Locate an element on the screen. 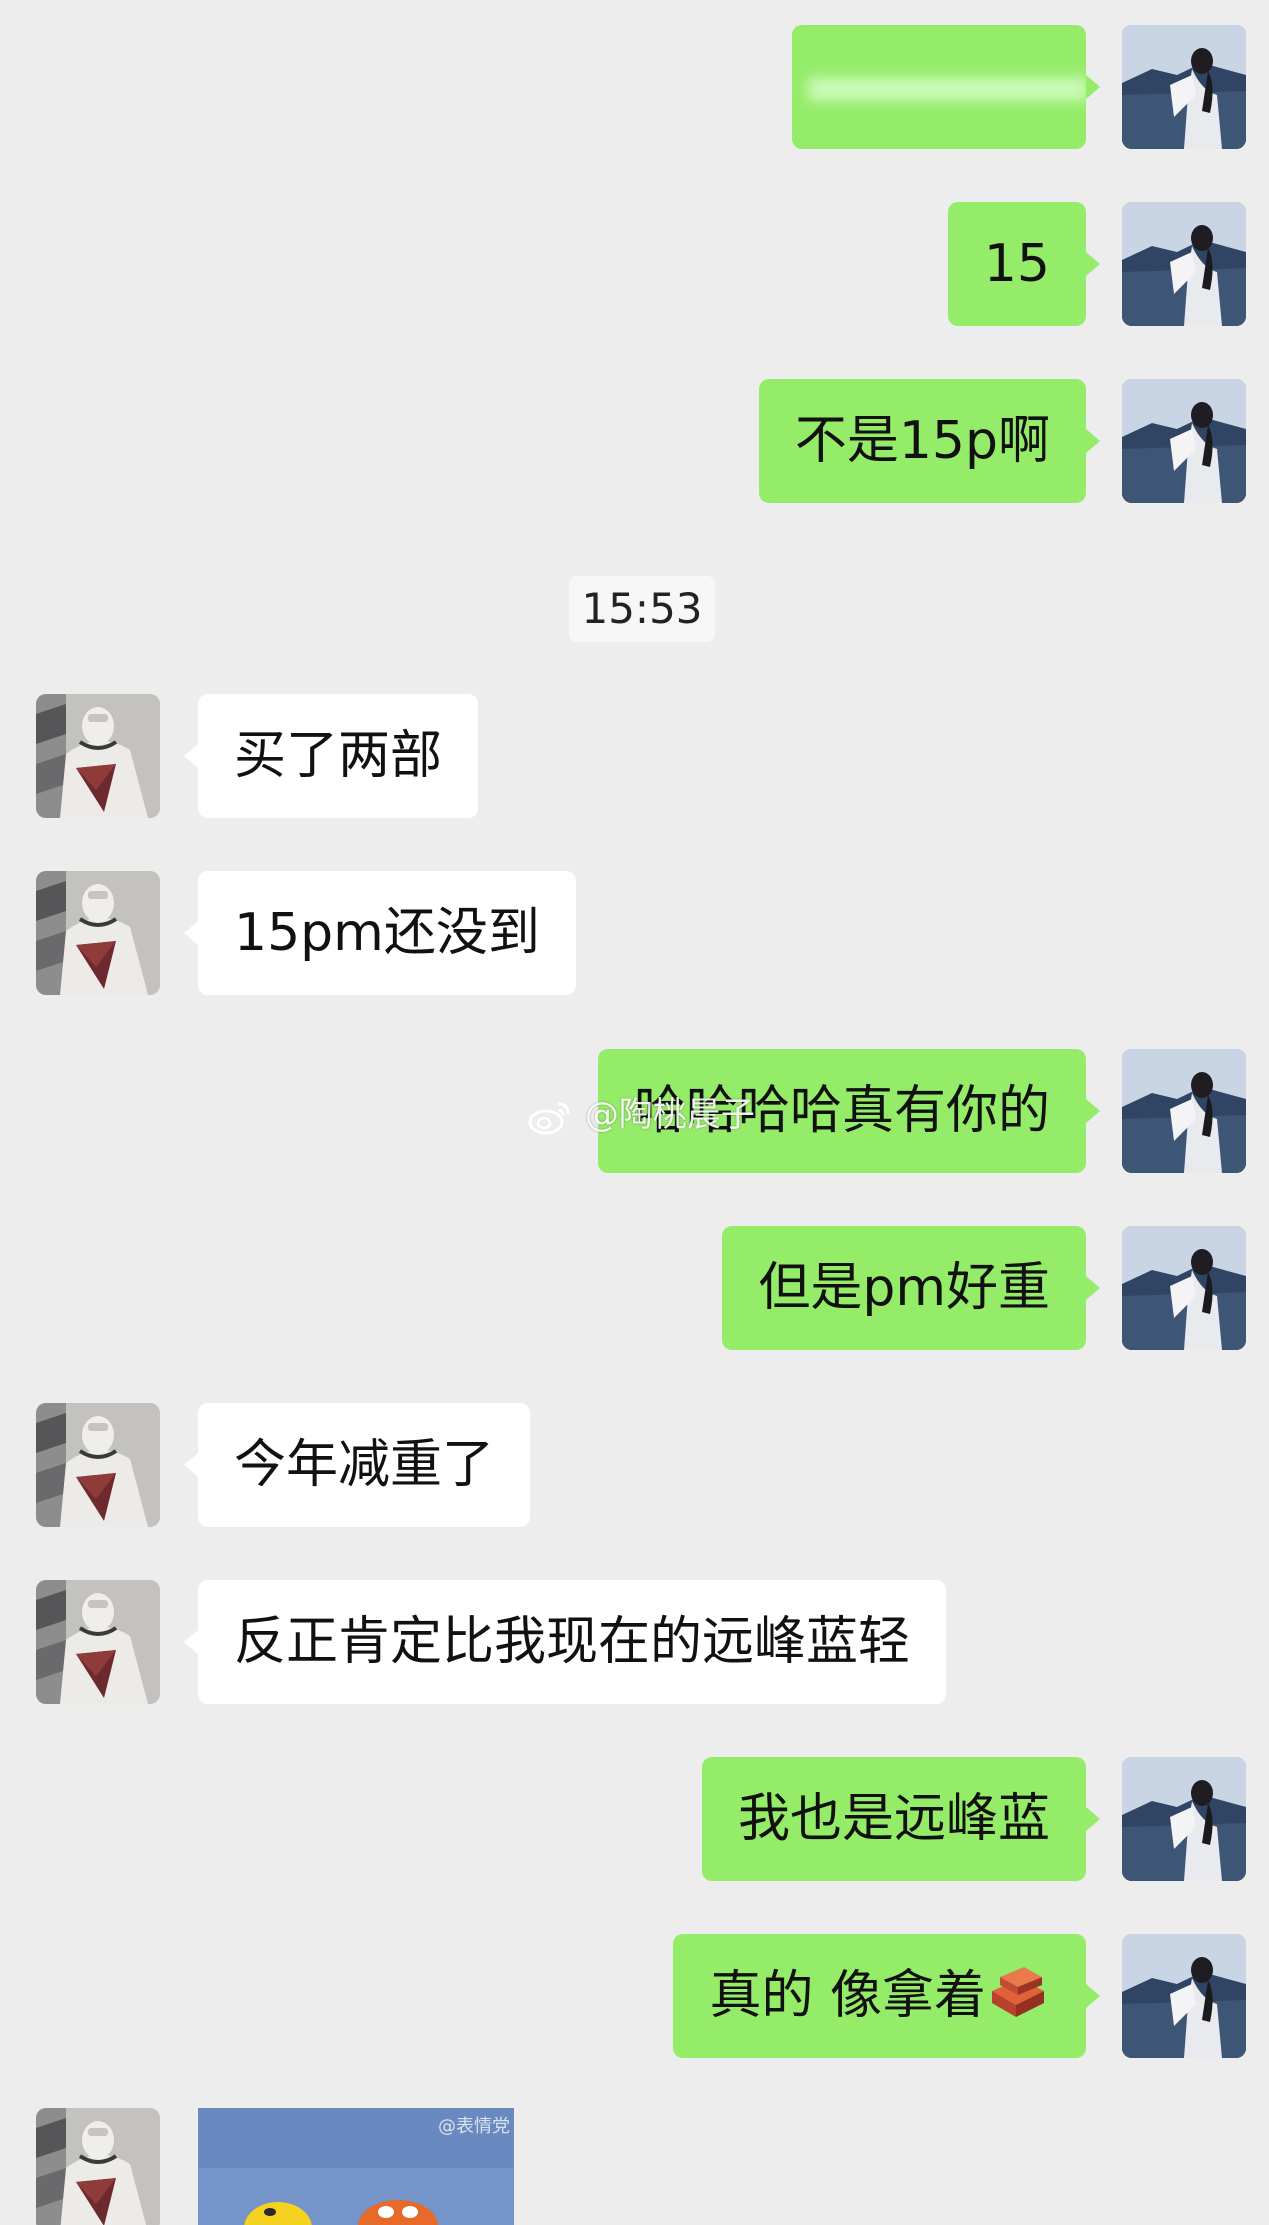  message-bubble: 15 is located at coordinates (1024, 264).